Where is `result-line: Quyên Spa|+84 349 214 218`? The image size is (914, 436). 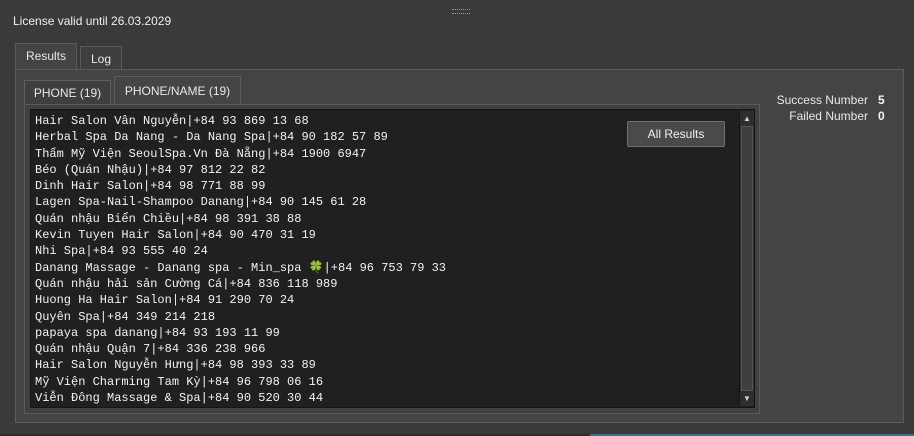
result-line: Quyên Spa|+84 349 214 218 is located at coordinates (125, 316).